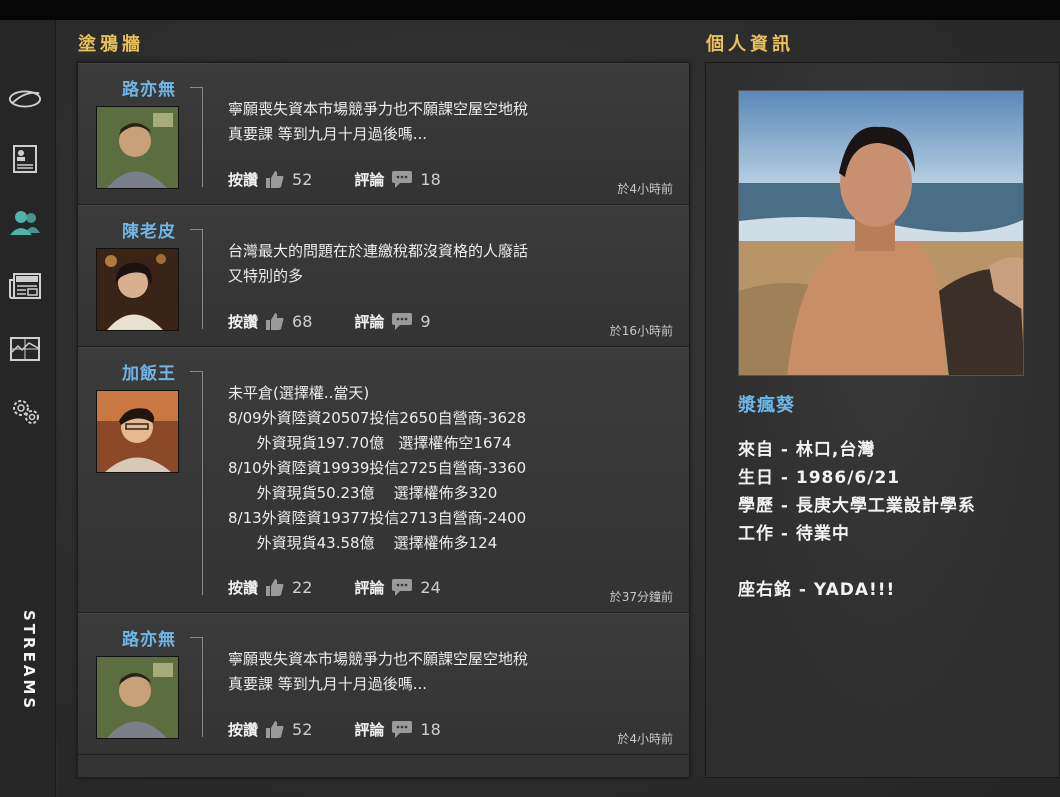  Describe the element at coordinates (25, 159) in the screenshot. I see `profile-card-icon` at that location.